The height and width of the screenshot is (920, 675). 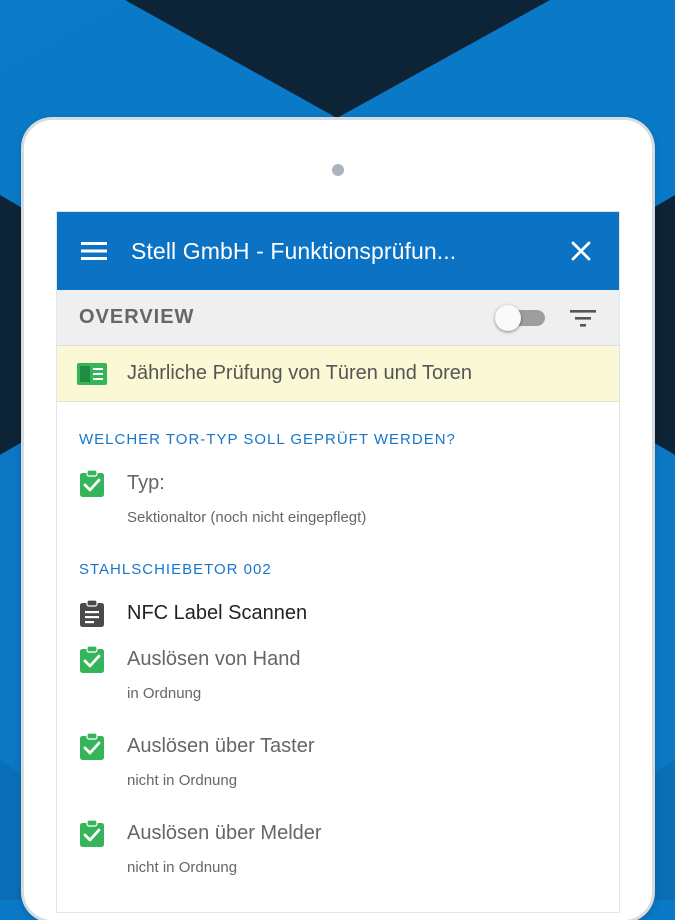 What do you see at coordinates (175, 569) in the screenshot?
I see `section-header-stahlschiebetor: STAHLSCHIEBETOR 002` at bounding box center [175, 569].